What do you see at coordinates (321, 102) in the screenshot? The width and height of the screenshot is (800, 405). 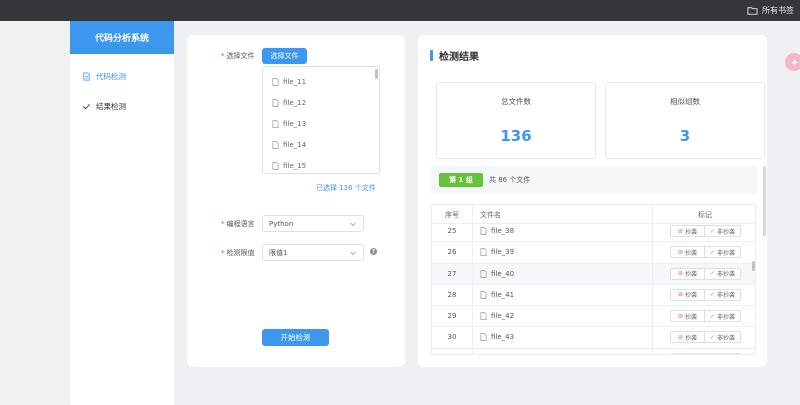 I see `file-list-item: file_12` at bounding box center [321, 102].